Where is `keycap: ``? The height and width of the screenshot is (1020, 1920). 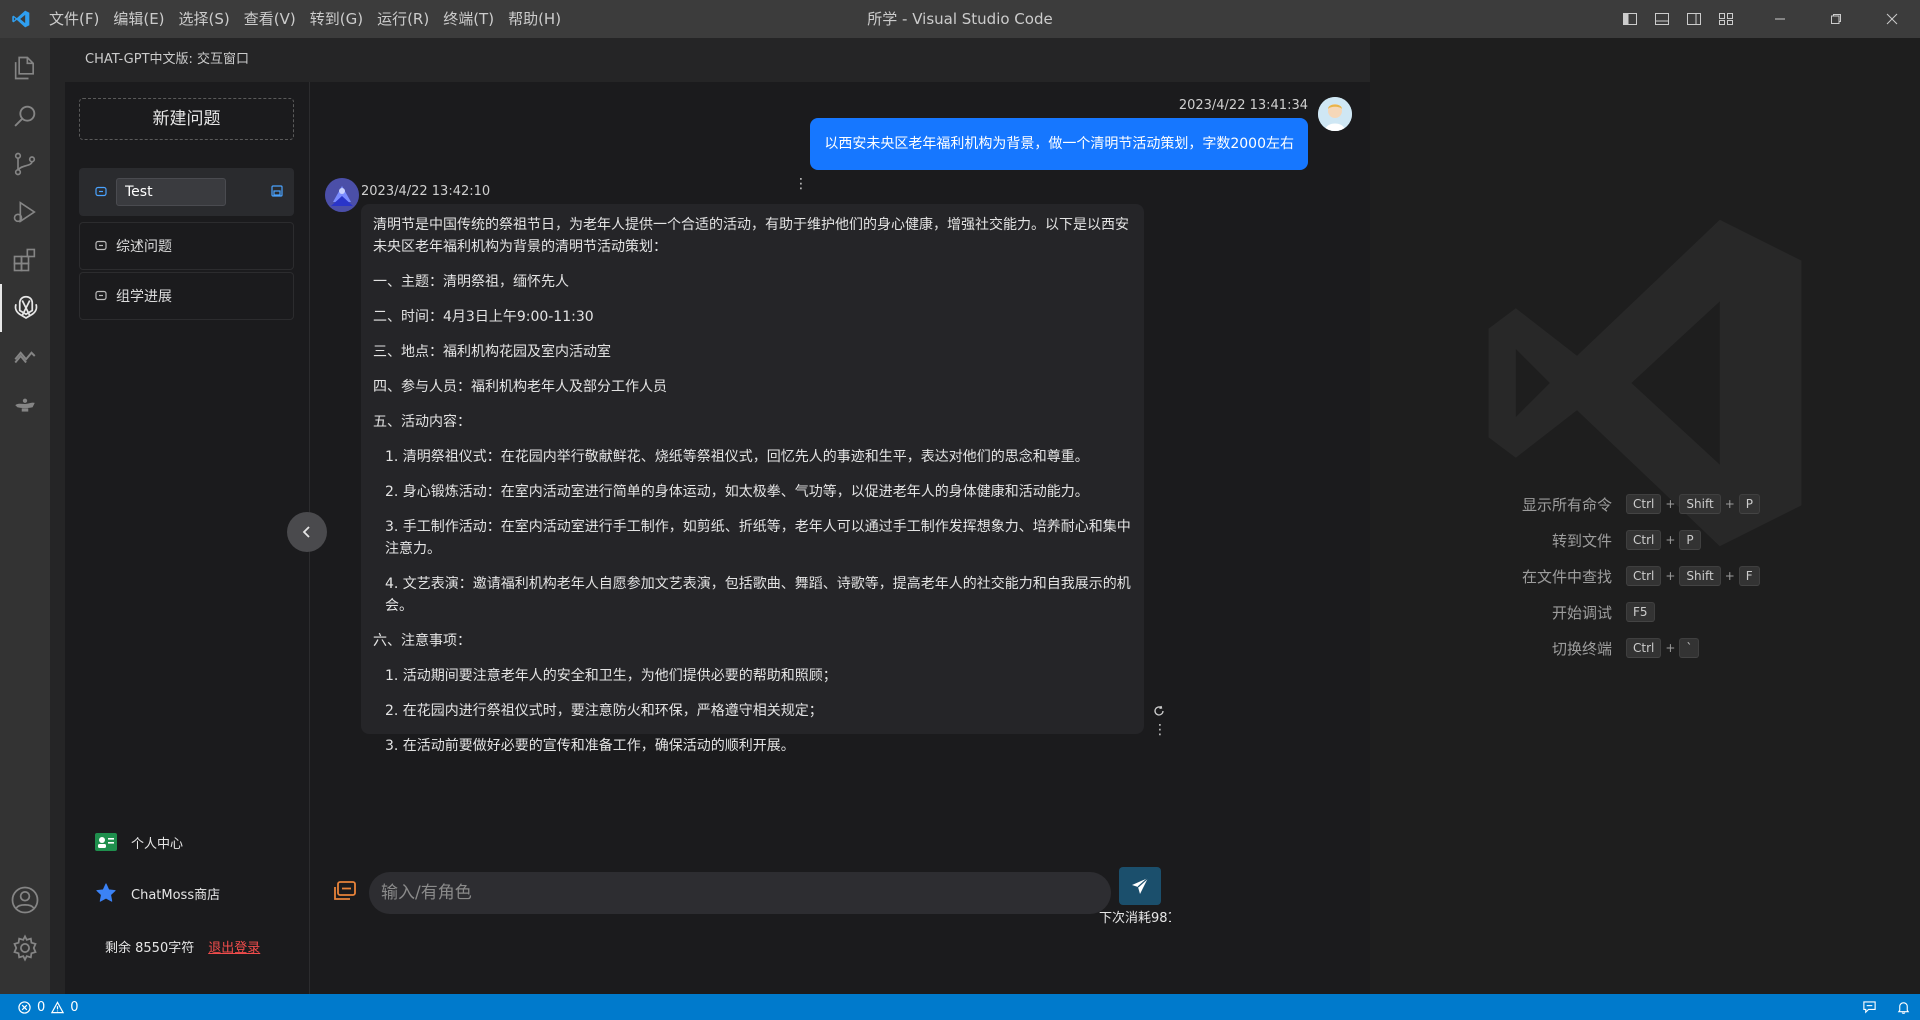
keycap: ` is located at coordinates (1689, 648).